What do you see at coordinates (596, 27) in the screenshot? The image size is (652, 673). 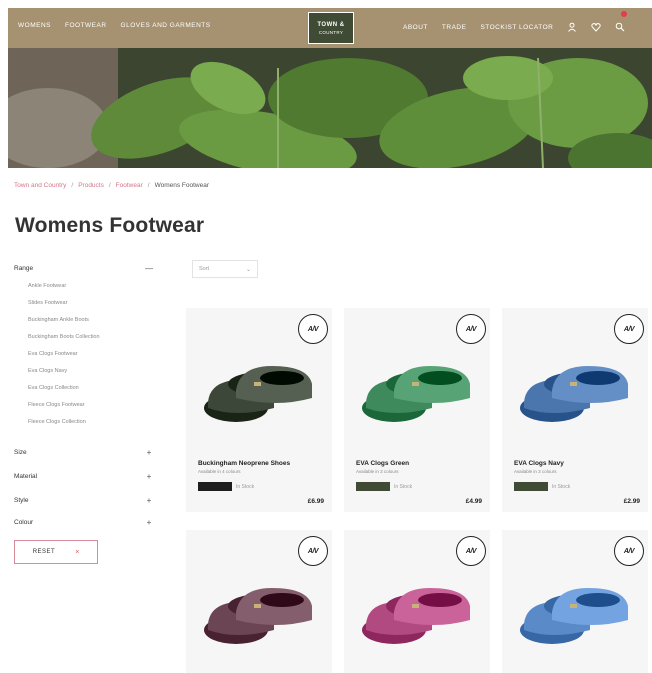 I see `heart-icon` at bounding box center [596, 27].